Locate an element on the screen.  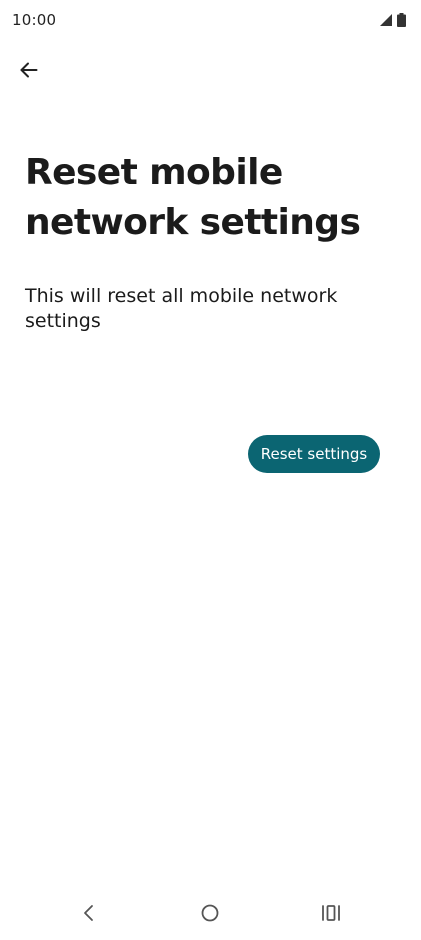
nav-back-icon is located at coordinates (88, 913).